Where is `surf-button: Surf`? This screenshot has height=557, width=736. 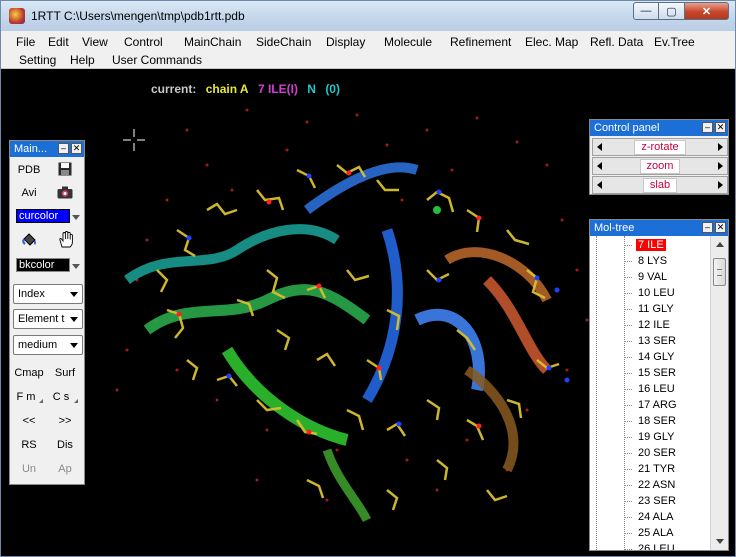
surf-button: Surf is located at coordinates (65, 373).